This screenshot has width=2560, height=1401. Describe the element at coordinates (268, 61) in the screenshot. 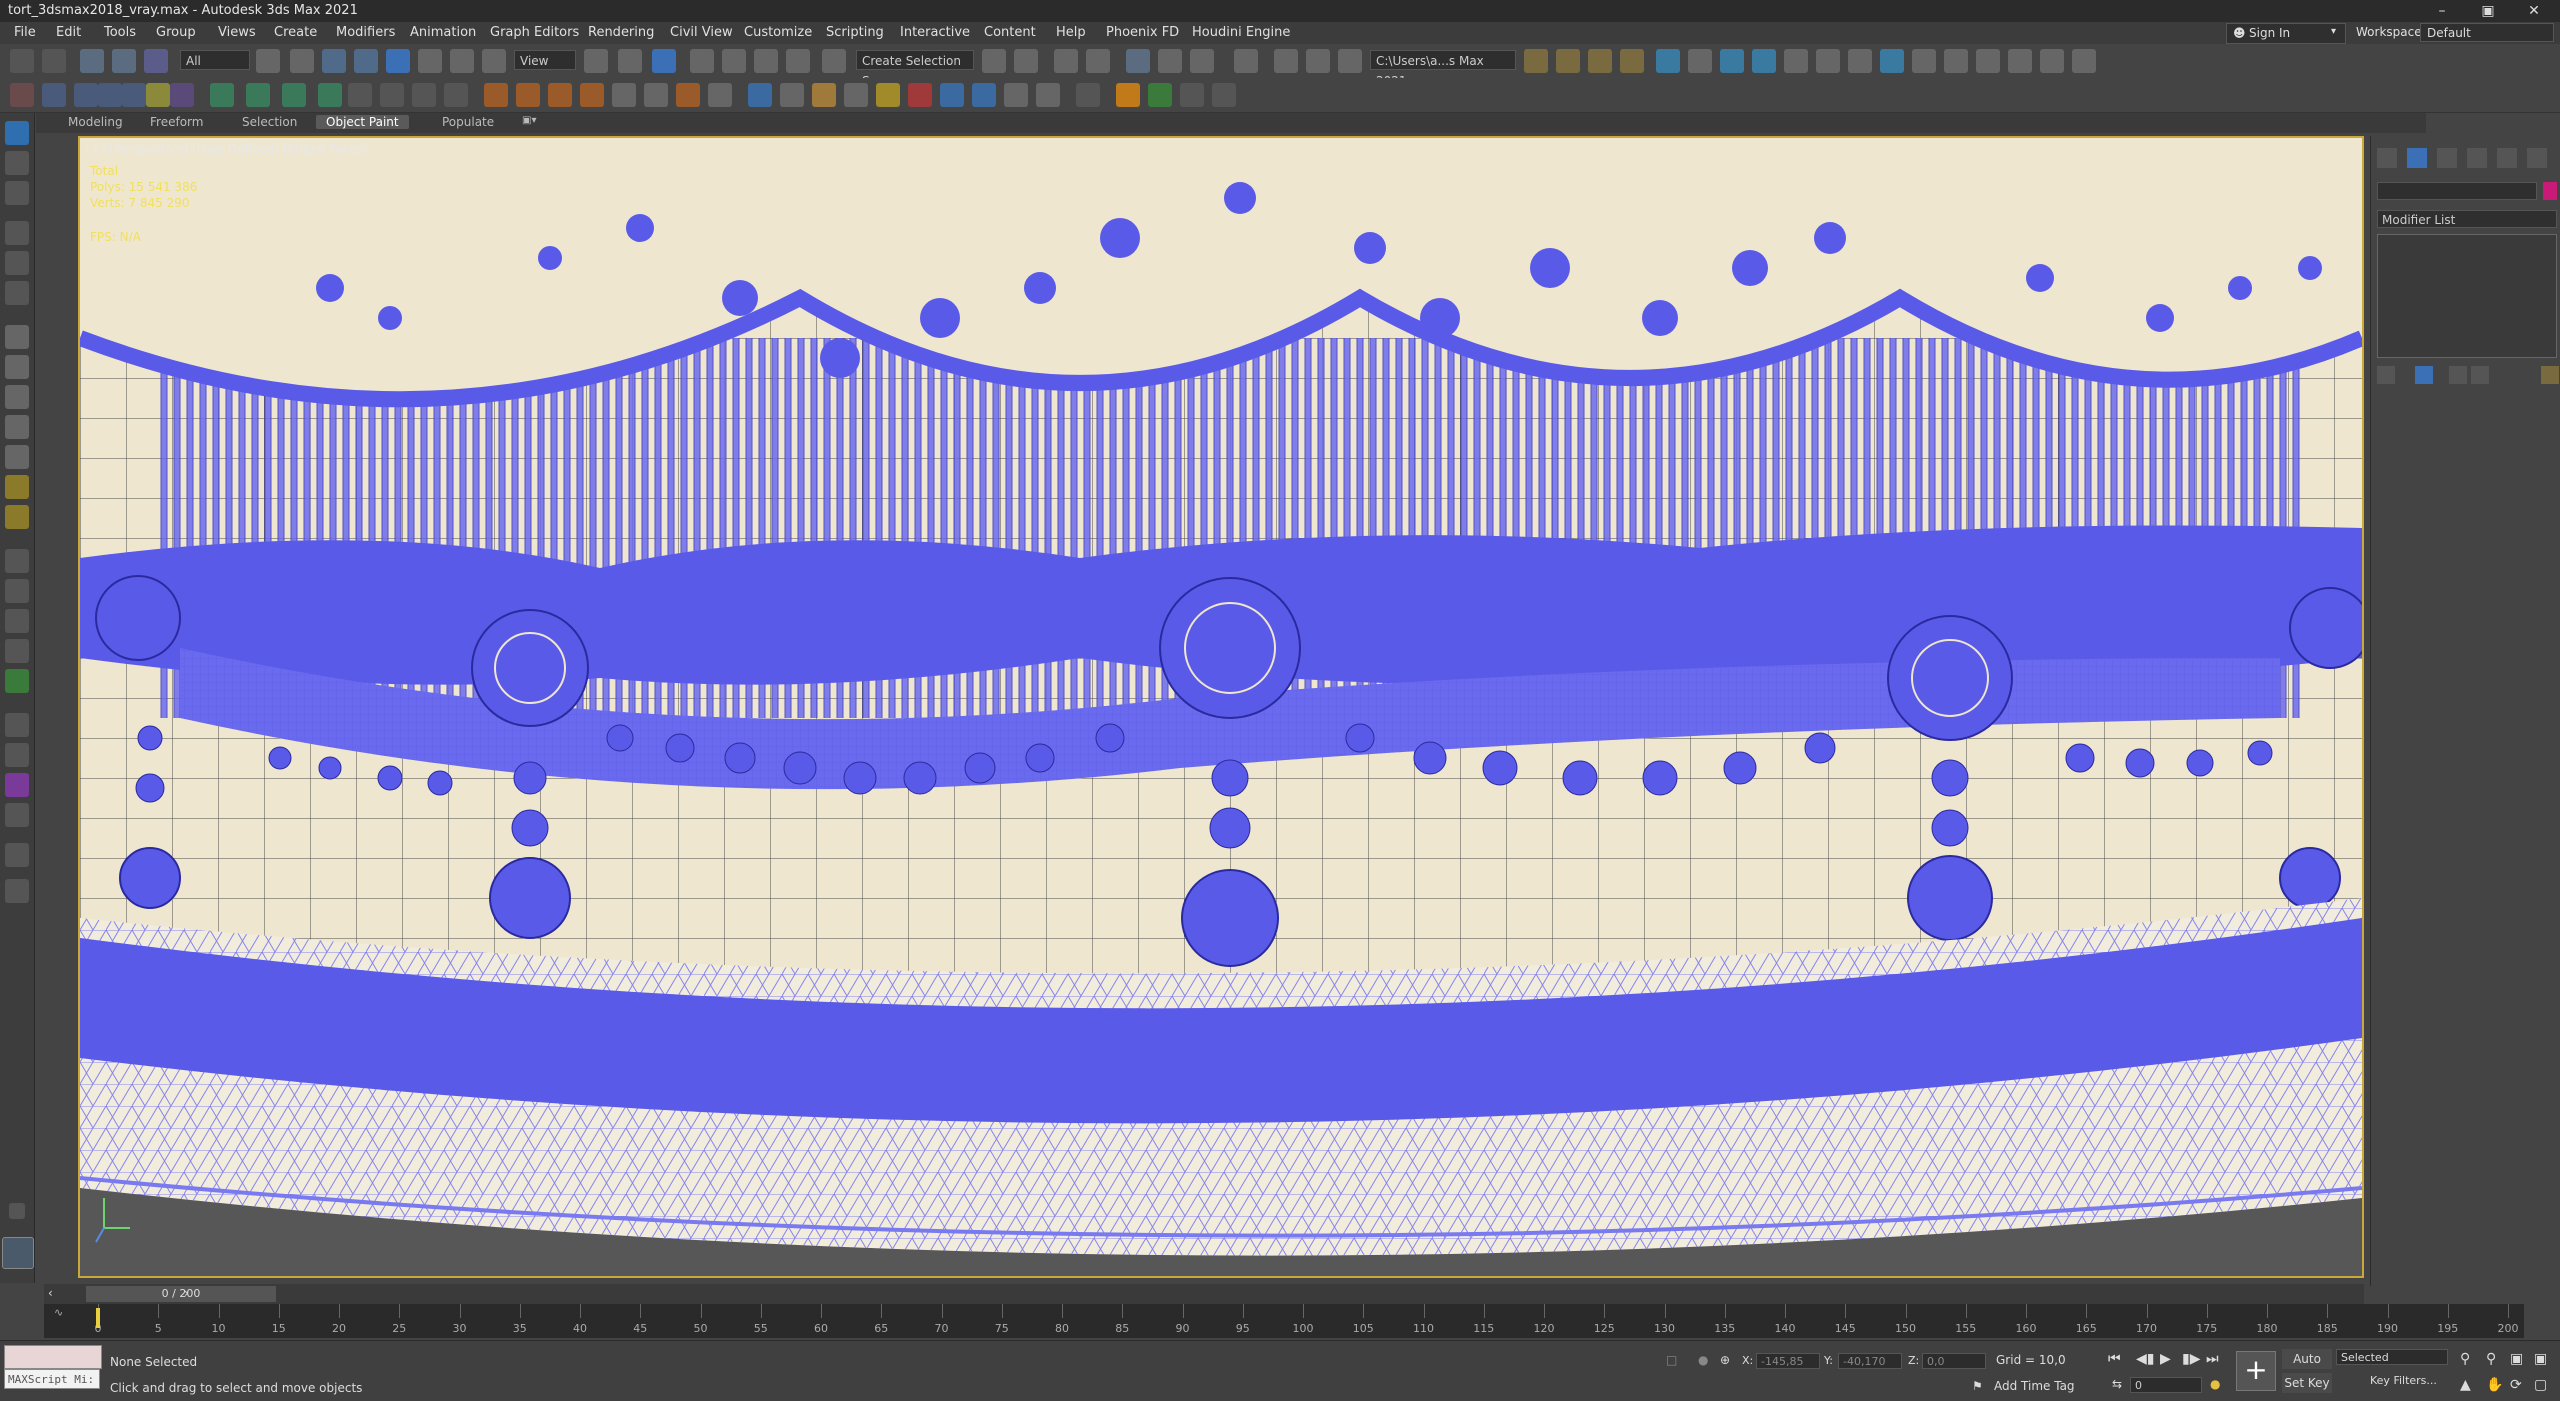

I see `select-object-icon` at that location.